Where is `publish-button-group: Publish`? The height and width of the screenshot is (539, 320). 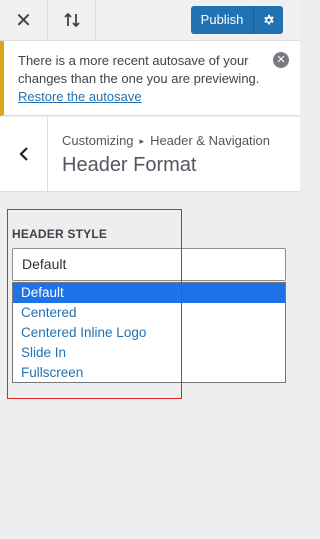
publish-button-group: Publish is located at coordinates (237, 20).